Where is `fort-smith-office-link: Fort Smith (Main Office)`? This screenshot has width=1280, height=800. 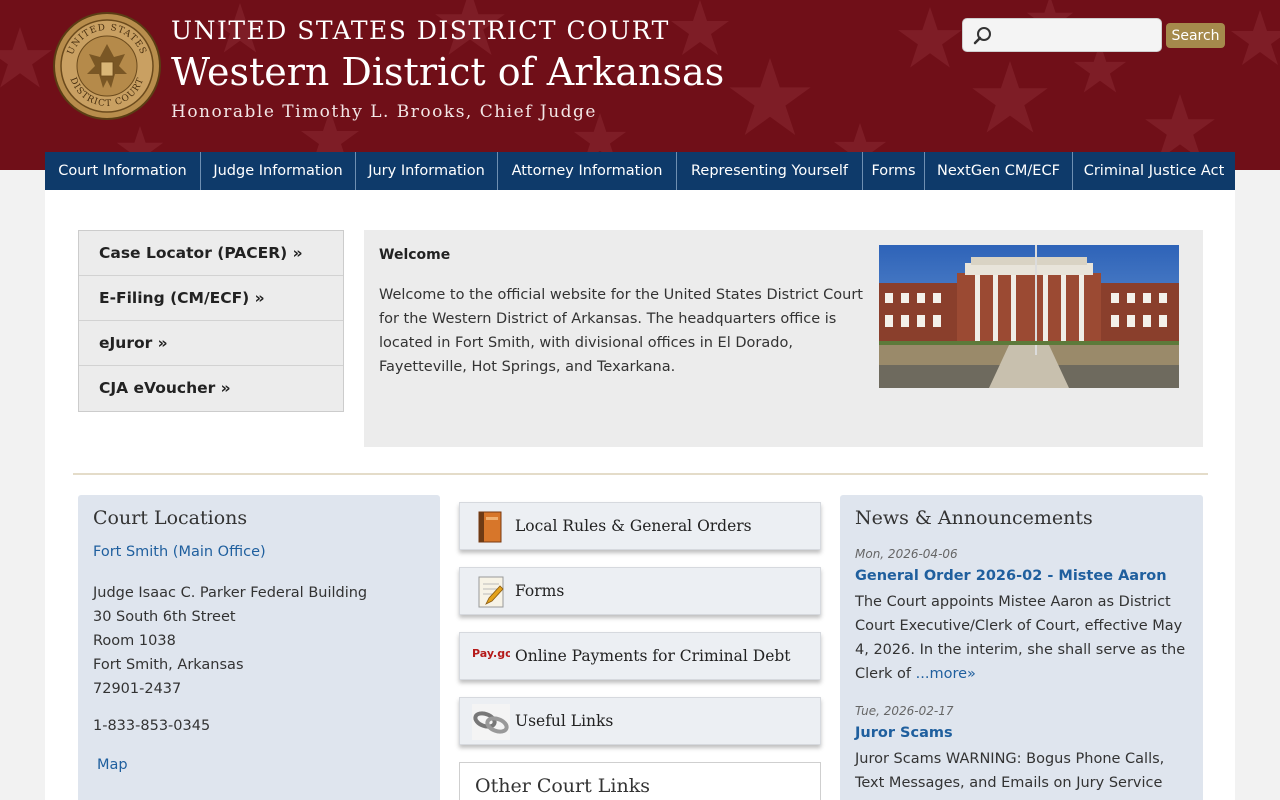
fort-smith-office-link: Fort Smith (Main Office) is located at coordinates (179, 552).